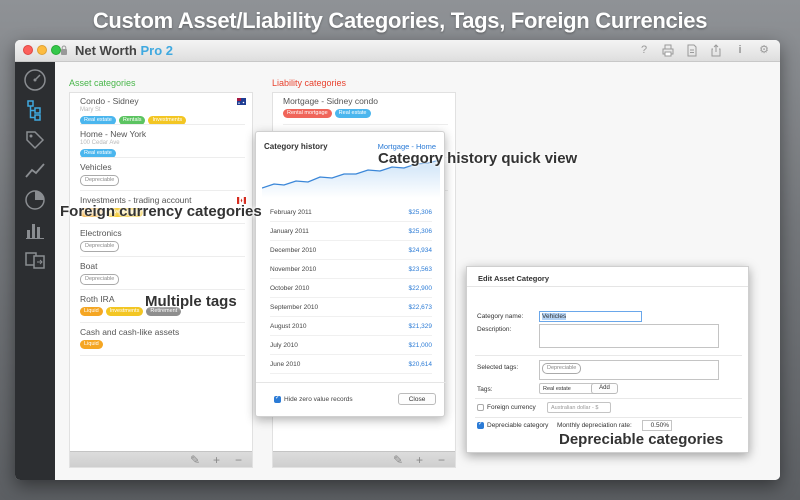 The height and width of the screenshot is (500, 800). Describe the element at coordinates (35, 200) in the screenshot. I see `pie-chart-icon` at that location.